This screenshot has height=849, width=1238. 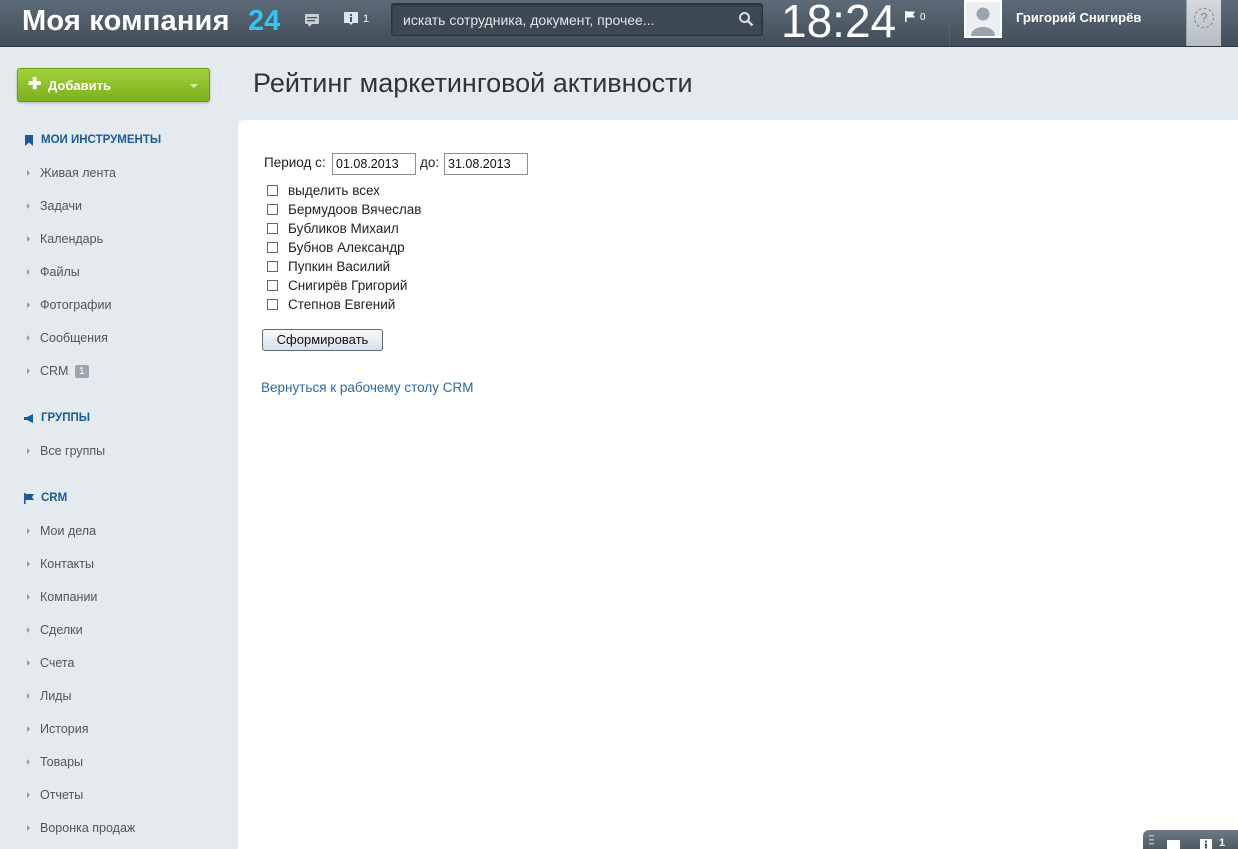 What do you see at coordinates (923, 17) in the screenshot?
I see `flags-count: 0` at bounding box center [923, 17].